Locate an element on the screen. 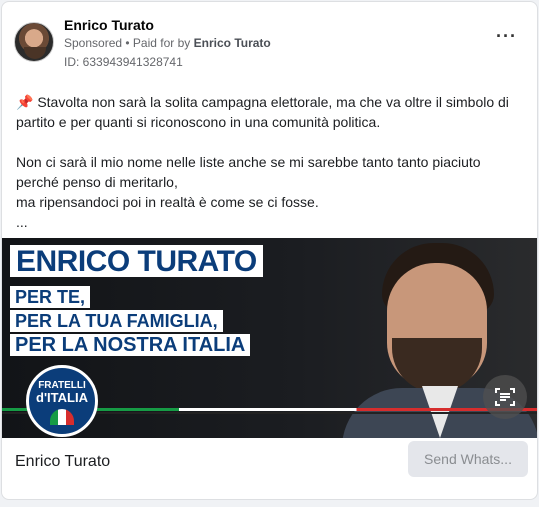 This screenshot has height=507, width=539. footer-page-name: Enrico Turato is located at coordinates (63, 461).